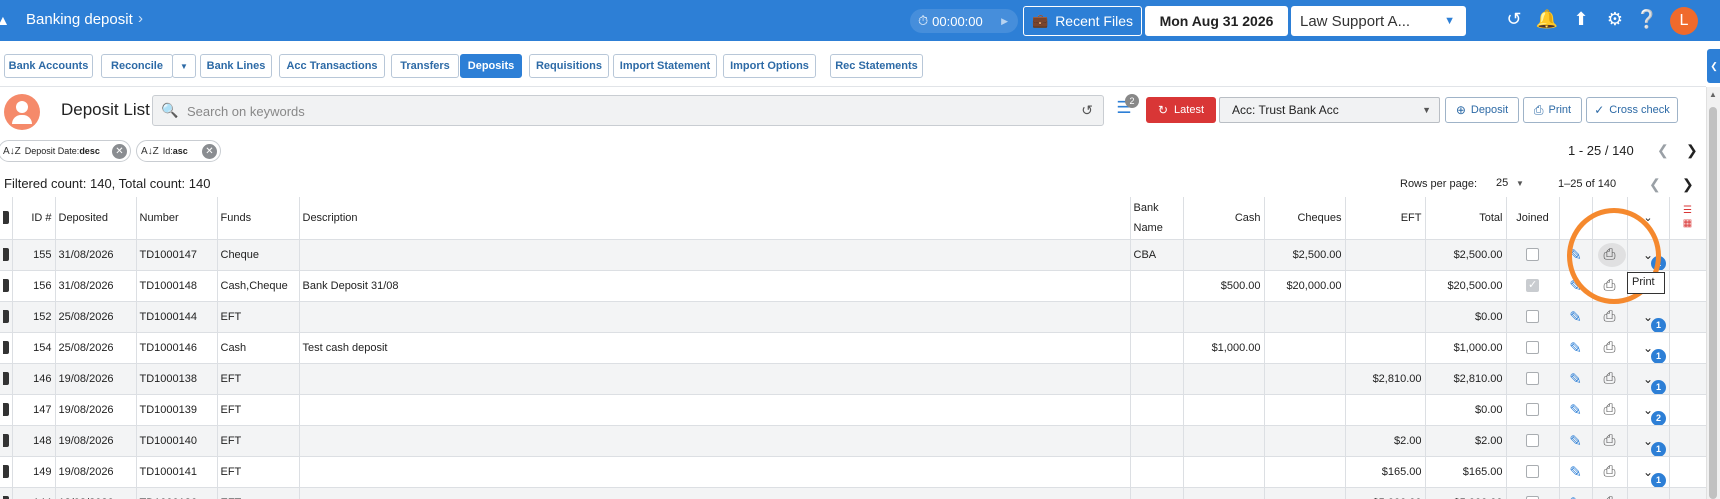 Image resolution: width=1720 pixels, height=499 pixels. I want to click on help-icon: ❔, so click(1647, 19).